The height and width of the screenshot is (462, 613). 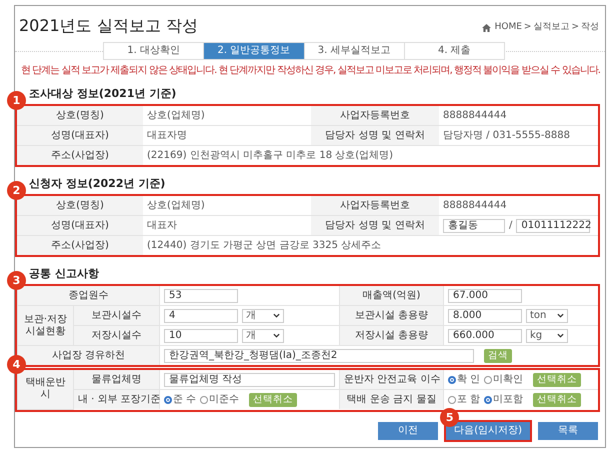 What do you see at coordinates (64, 274) in the screenshot?
I see `section-title: 공통 신고사항` at bounding box center [64, 274].